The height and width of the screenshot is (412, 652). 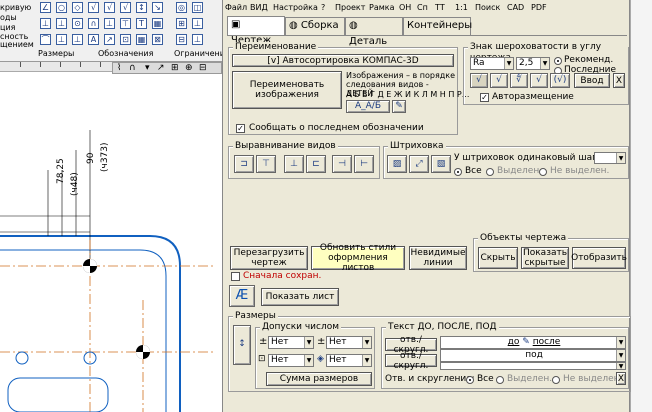 What do you see at coordinates (419, 164) in the screenshot?
I see `hatch-scale-icon: ⤢` at bounding box center [419, 164].